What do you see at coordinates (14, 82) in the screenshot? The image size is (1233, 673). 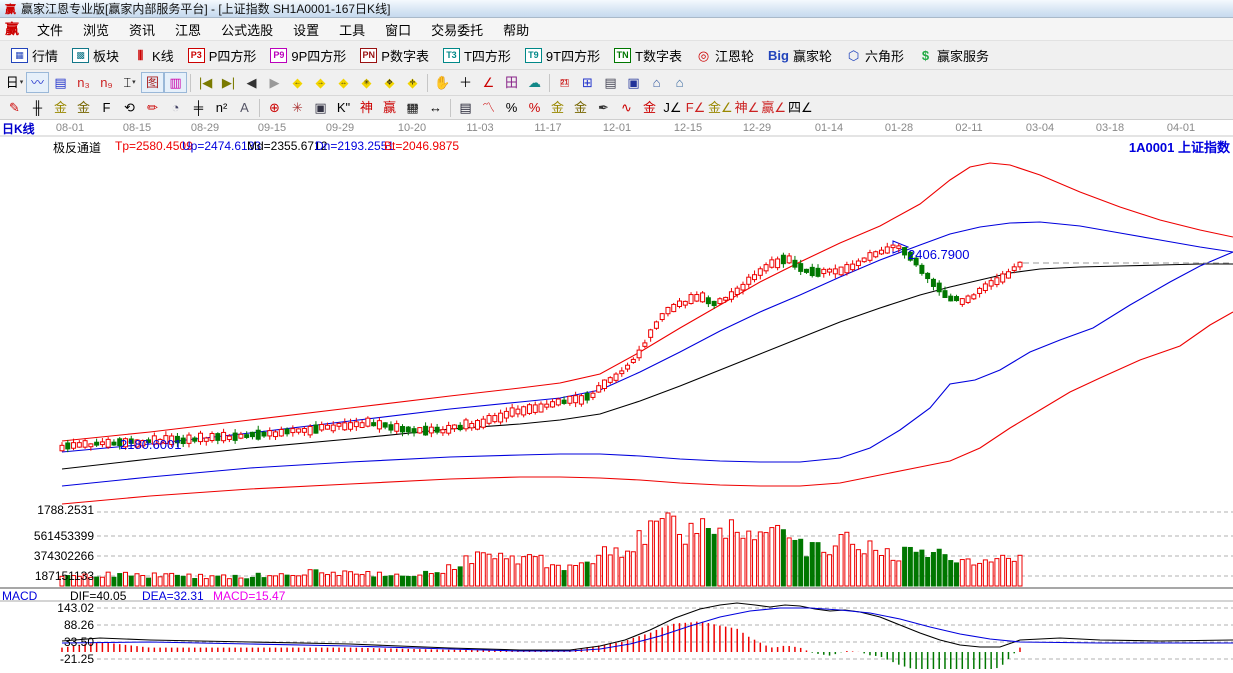 I see `period-day-selector: 日 ▾` at bounding box center [14, 82].